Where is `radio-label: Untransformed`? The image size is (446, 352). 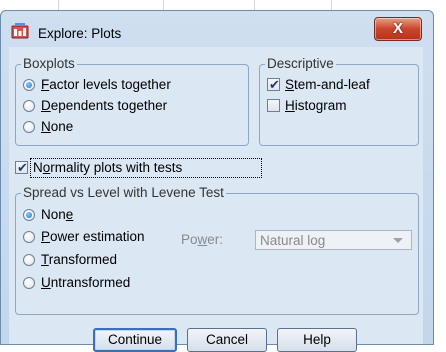
radio-label: Untransformed is located at coordinates (86, 282).